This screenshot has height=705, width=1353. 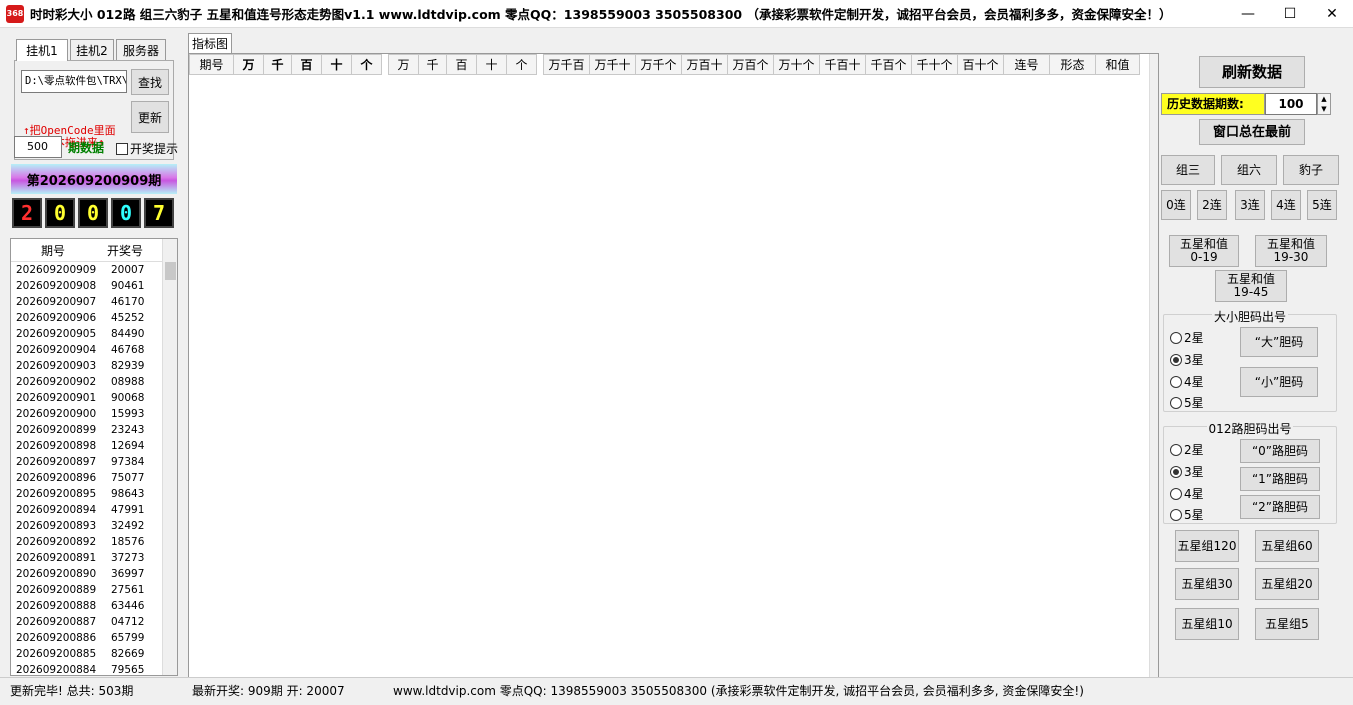 I want to click on list-item: 202609200888 63446, so click(x=94, y=606).